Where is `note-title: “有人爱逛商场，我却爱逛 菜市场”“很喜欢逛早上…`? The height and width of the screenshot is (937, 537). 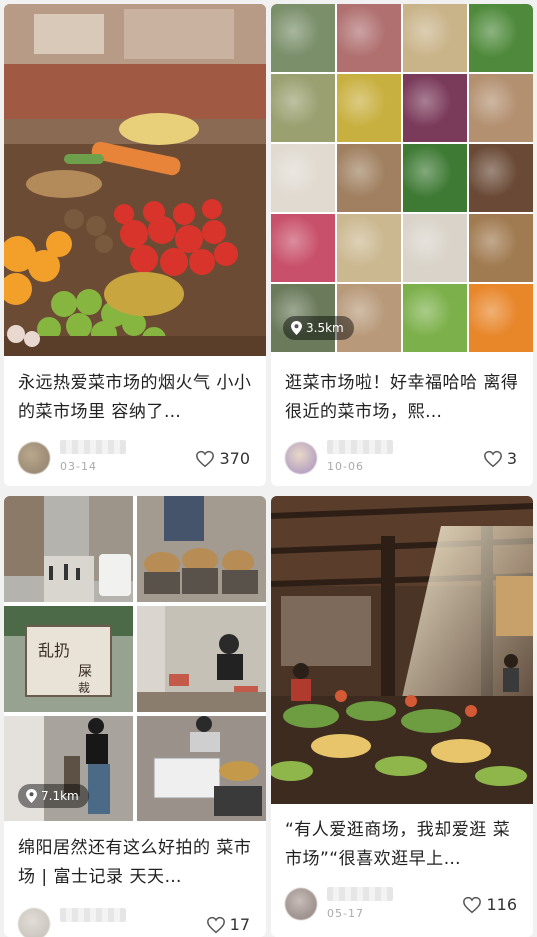 note-title: “有人爱逛商场，我却爱逛 菜市场”“很喜欢逛早上… is located at coordinates (403, 845).